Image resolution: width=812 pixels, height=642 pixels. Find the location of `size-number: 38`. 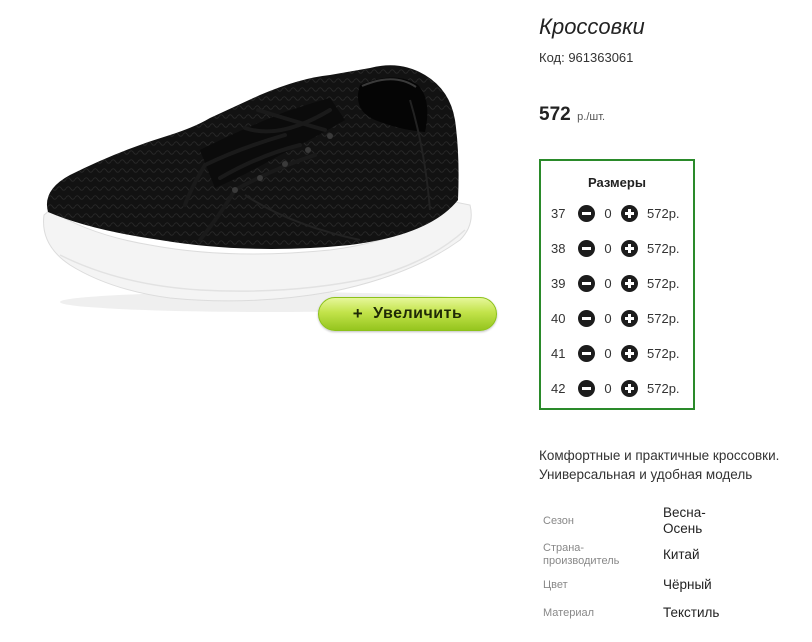

size-number: 38 is located at coordinates (558, 248).